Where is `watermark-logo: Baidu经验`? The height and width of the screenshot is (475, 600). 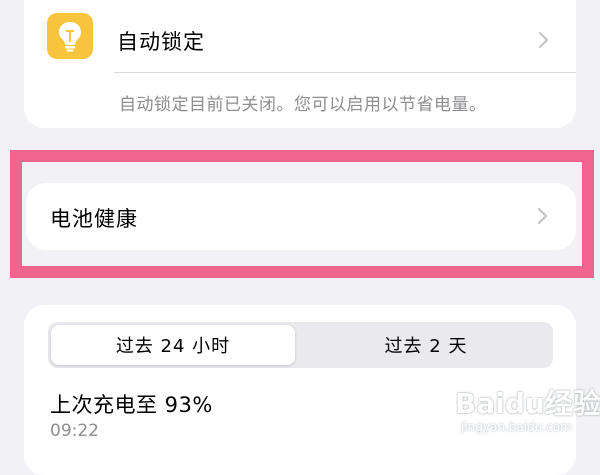 watermark-logo: Baidu经验 is located at coordinates (527, 403).